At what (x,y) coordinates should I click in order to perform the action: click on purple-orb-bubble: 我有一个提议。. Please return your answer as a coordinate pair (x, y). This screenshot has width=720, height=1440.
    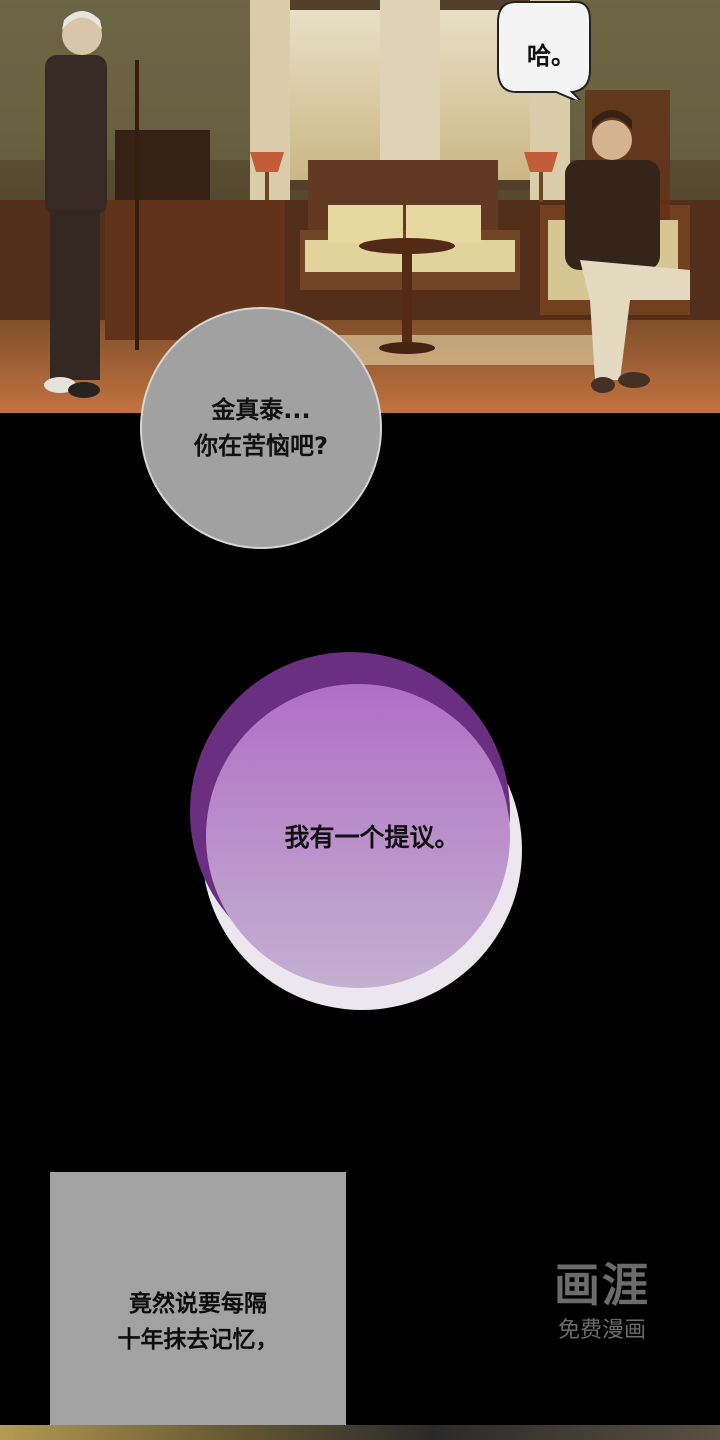
    Looking at the image, I should click on (357, 833).